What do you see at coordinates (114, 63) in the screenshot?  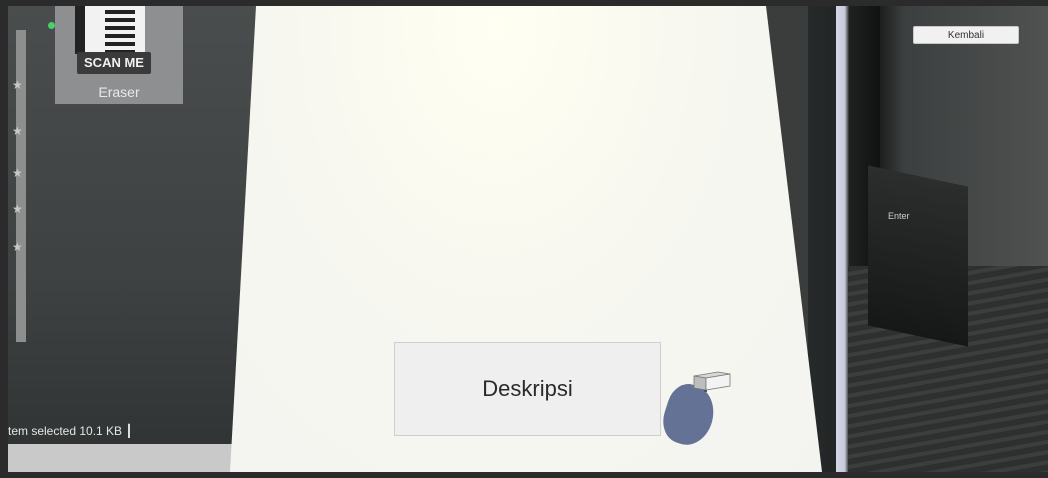 I see `qr-caption: SCAN ME` at bounding box center [114, 63].